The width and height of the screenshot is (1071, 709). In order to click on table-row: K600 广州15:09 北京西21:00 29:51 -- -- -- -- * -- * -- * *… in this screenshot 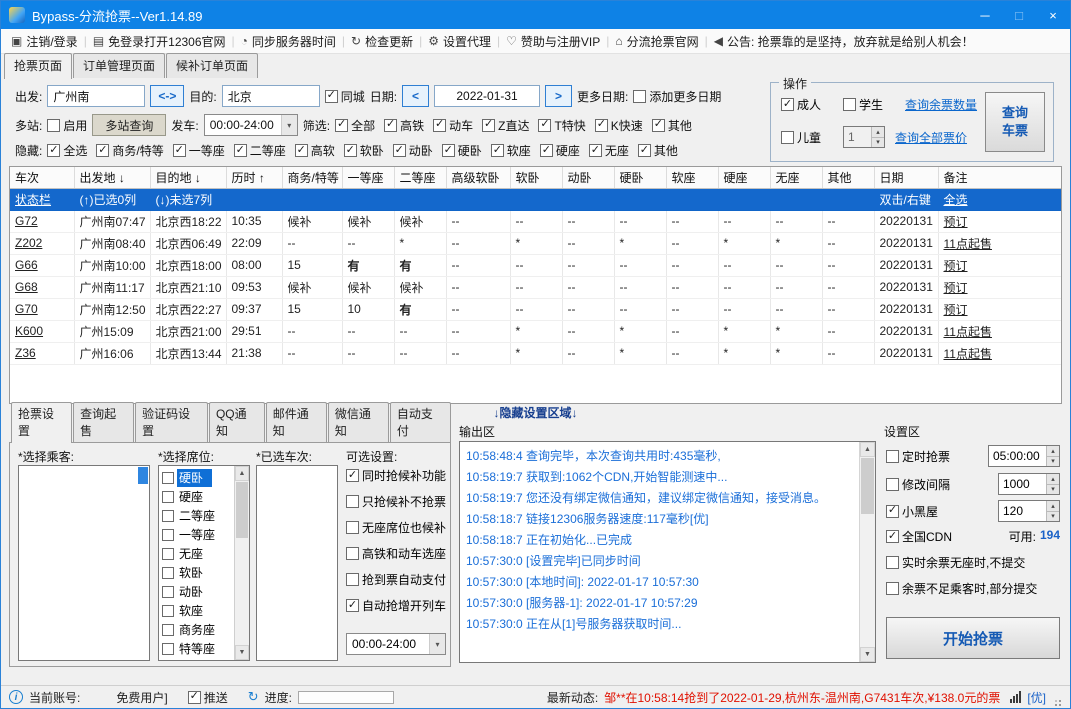, I will do `click(535, 331)`.